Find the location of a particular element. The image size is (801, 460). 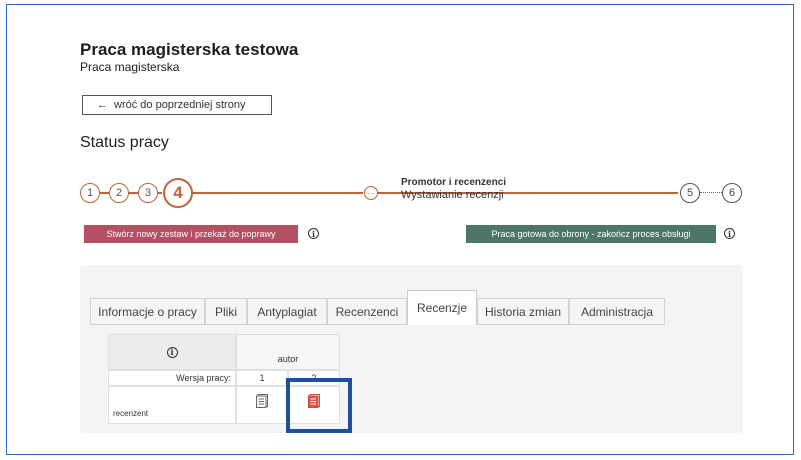

back-button: ← wróć do poprzedniej strony is located at coordinates (177, 105).